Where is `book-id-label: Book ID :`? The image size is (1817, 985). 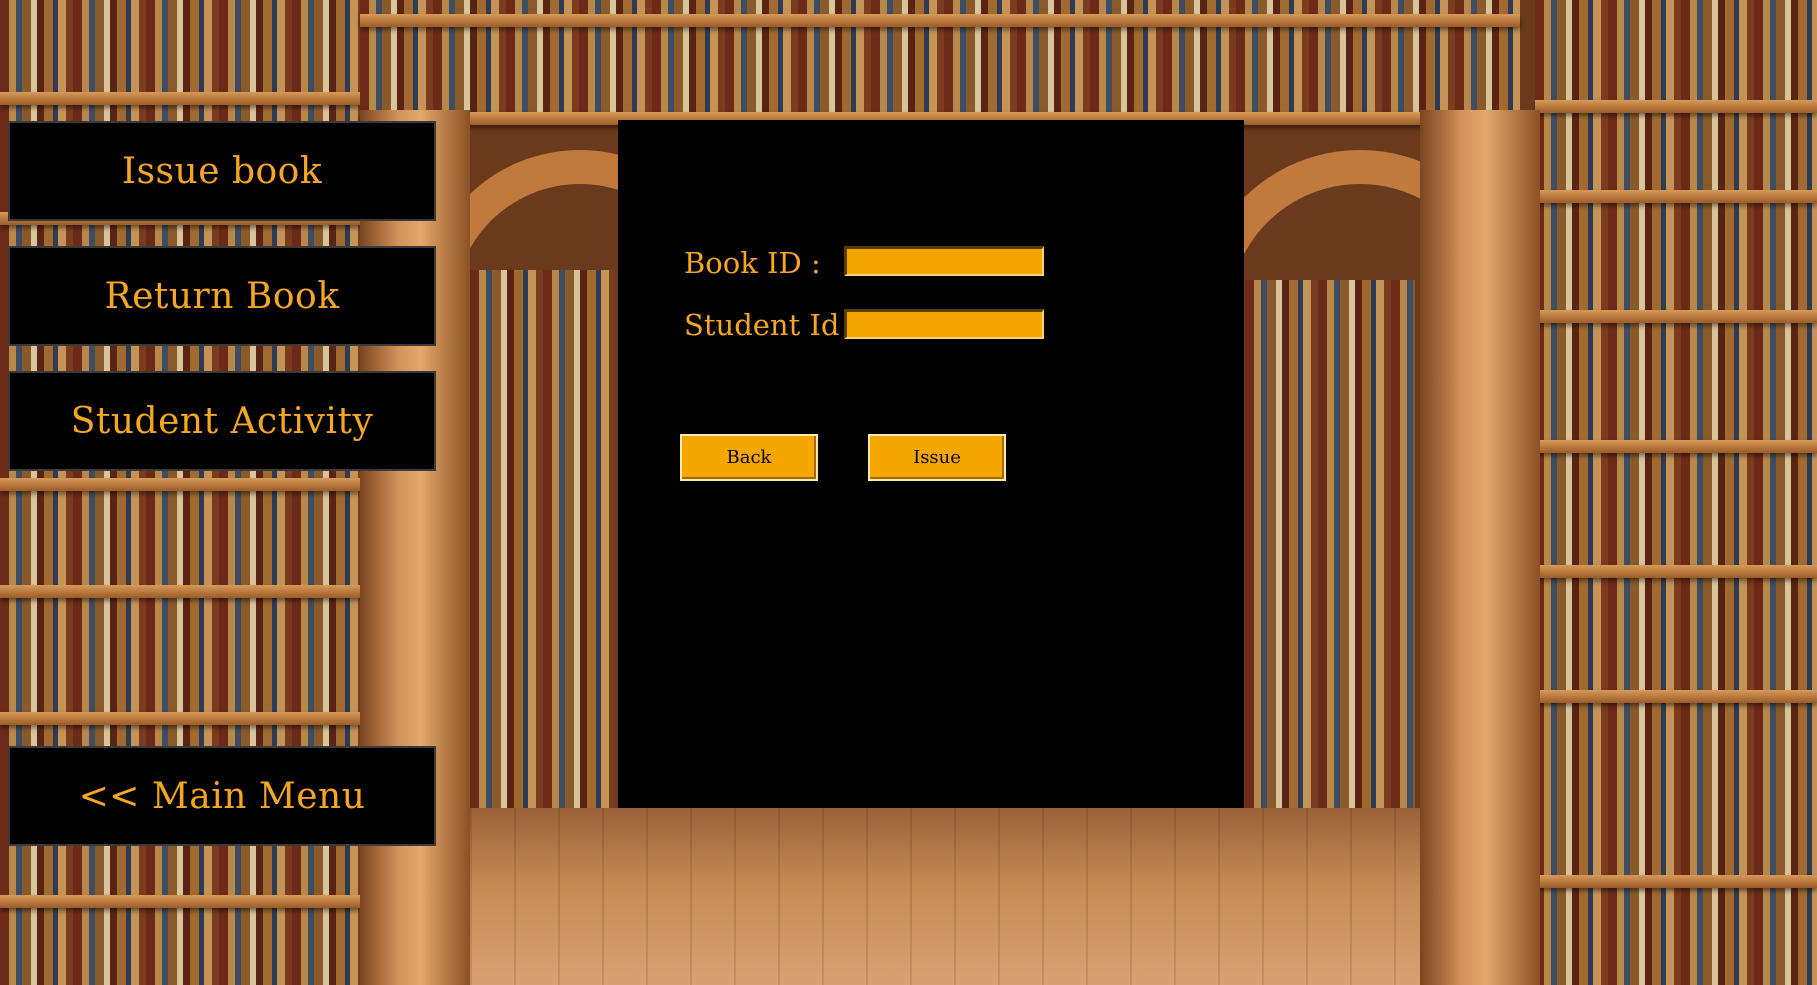 book-id-label: Book ID : is located at coordinates (752, 263).